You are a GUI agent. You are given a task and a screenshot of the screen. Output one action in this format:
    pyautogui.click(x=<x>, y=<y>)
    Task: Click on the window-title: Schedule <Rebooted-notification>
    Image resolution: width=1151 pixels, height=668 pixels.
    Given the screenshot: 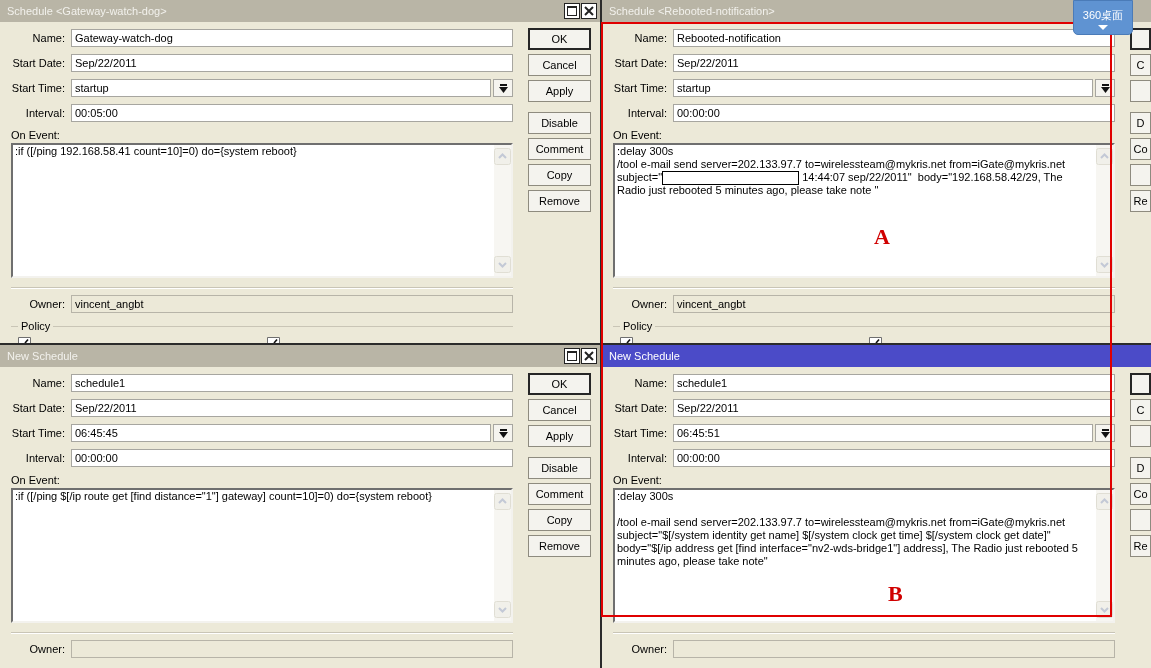 What is the action you would take?
    pyautogui.click(x=692, y=11)
    